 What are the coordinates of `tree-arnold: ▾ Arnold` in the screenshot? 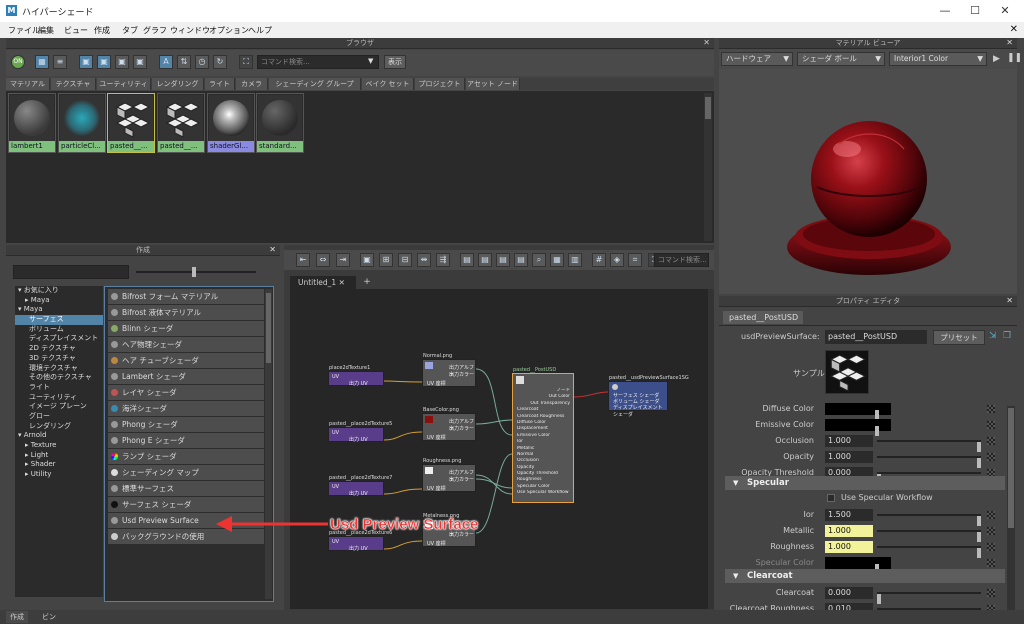 It's located at (59, 436).